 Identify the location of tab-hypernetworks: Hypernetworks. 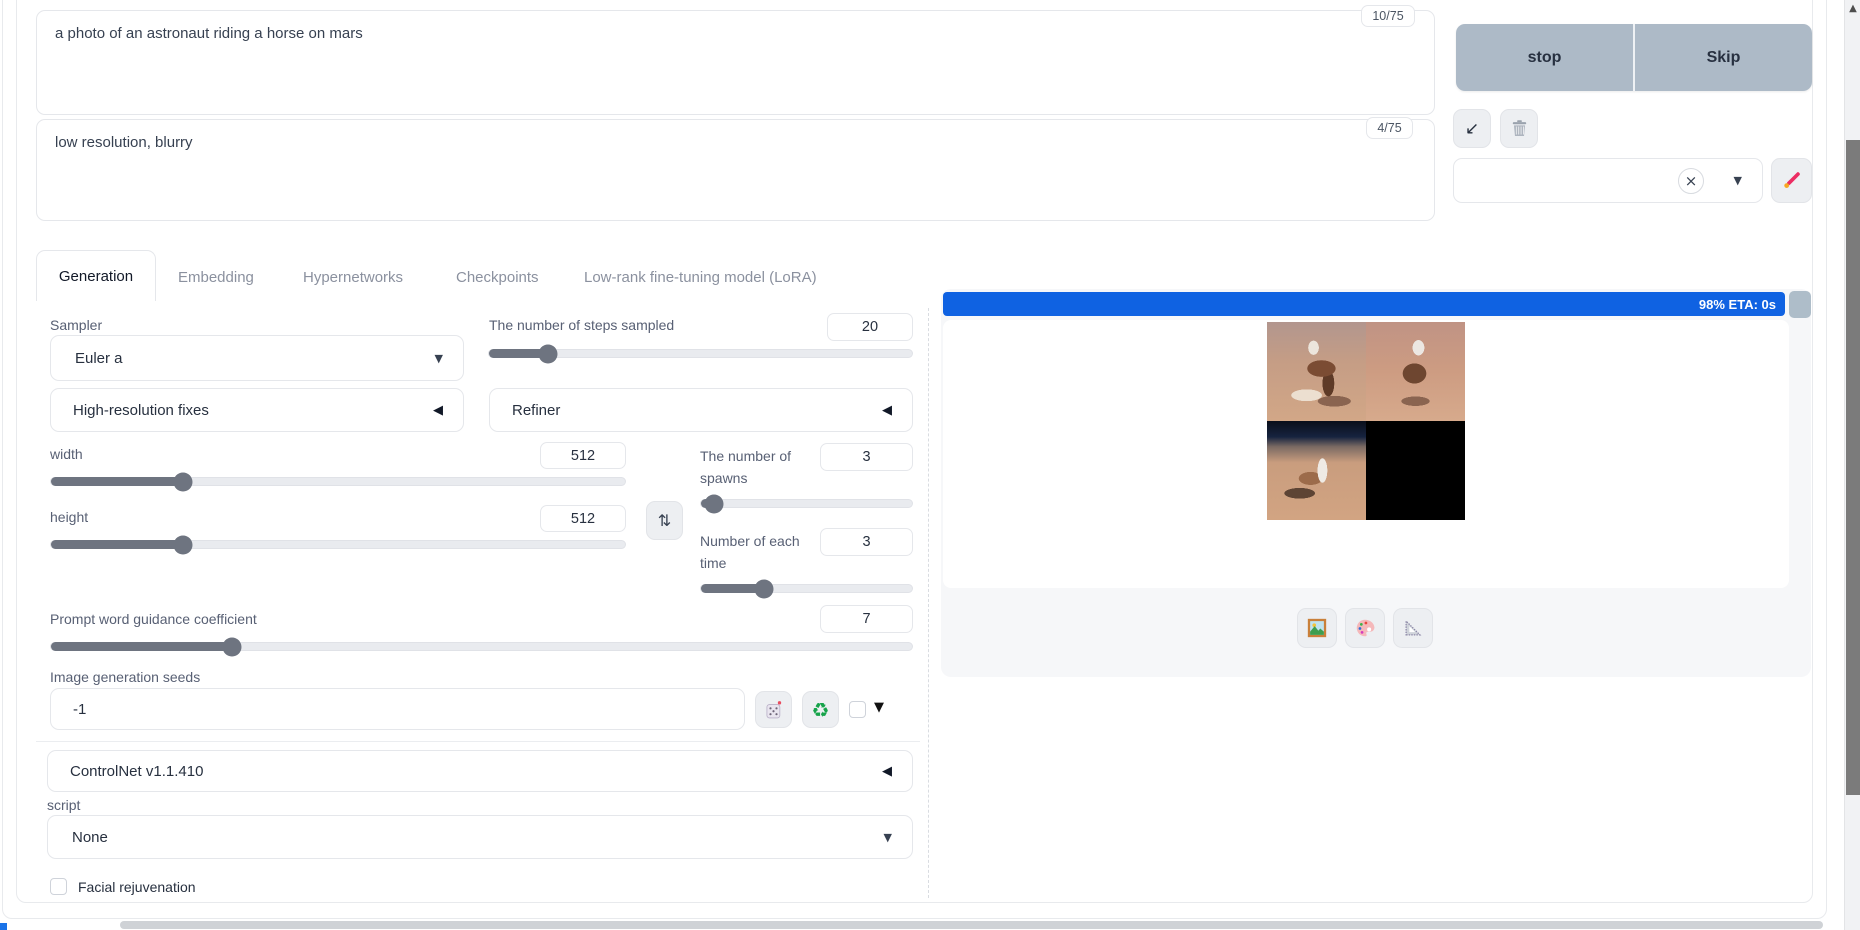
(353, 277).